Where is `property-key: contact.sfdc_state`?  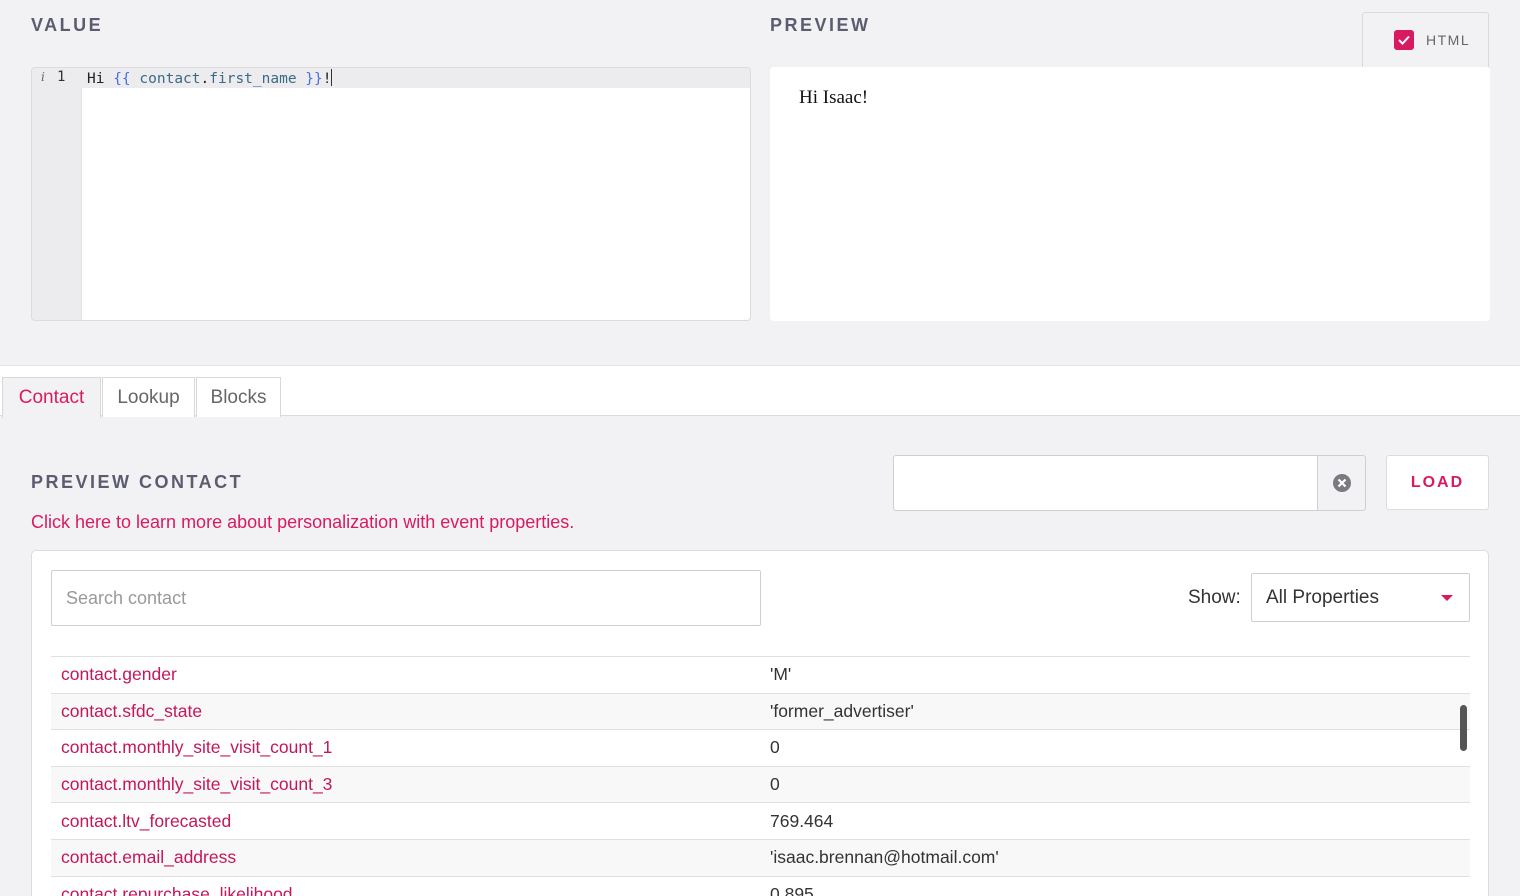
property-key: contact.sfdc_state is located at coordinates (131, 711).